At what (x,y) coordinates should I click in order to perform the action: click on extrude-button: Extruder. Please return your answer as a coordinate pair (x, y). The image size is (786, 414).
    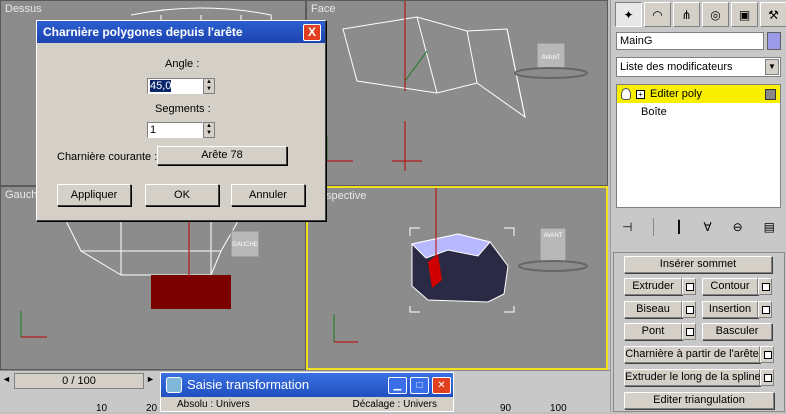
    Looking at the image, I should click on (653, 286).